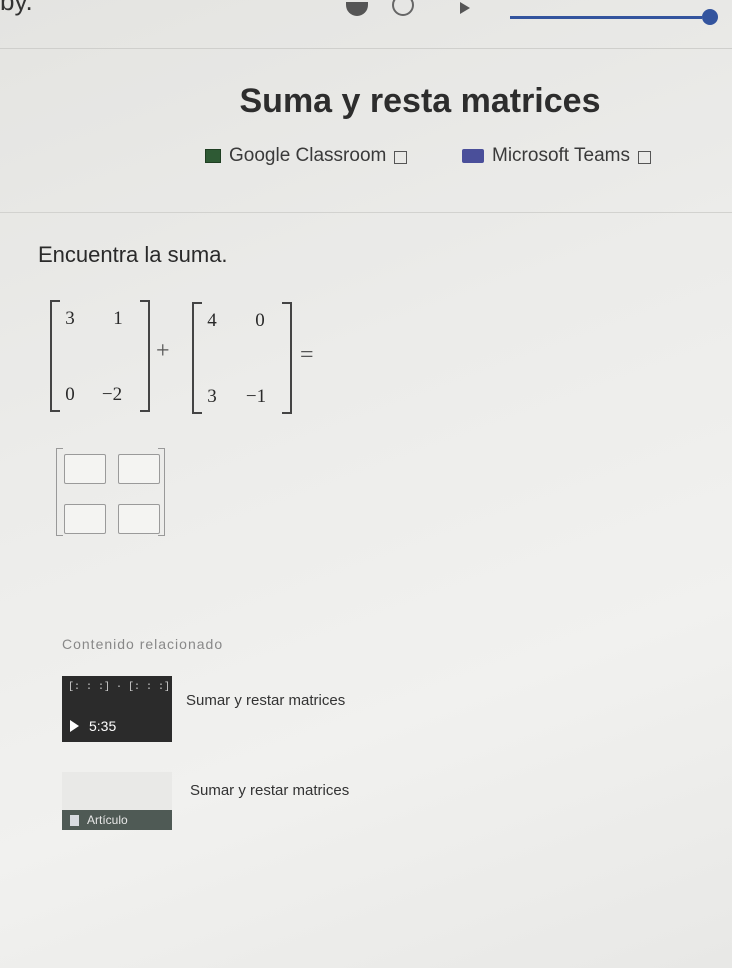  I want to click on related-video-title: Sumar y restar matrices, so click(265, 700).